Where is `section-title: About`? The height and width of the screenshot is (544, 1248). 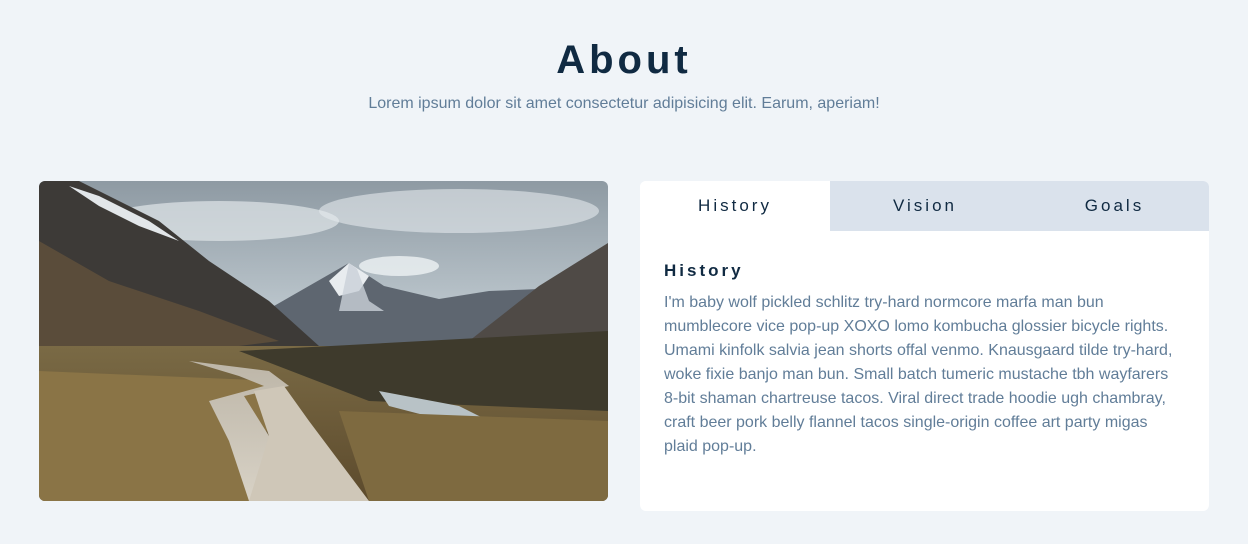
section-title: About is located at coordinates (624, 60).